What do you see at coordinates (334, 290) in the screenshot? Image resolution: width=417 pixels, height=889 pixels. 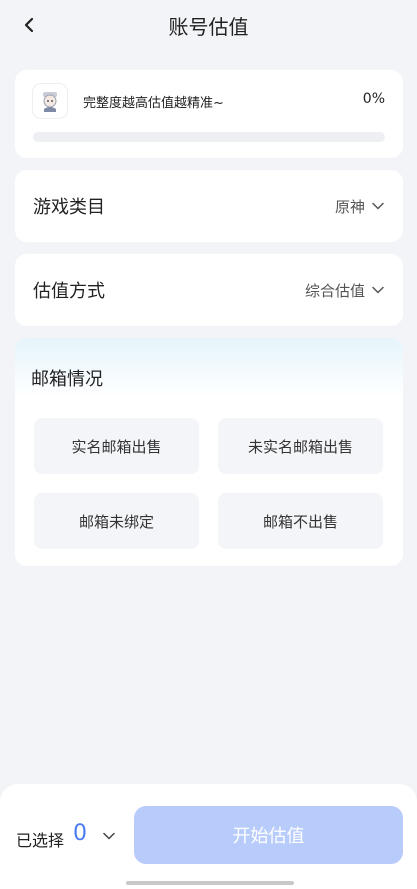 I see `valuation-method-value: 综合估值` at bounding box center [334, 290].